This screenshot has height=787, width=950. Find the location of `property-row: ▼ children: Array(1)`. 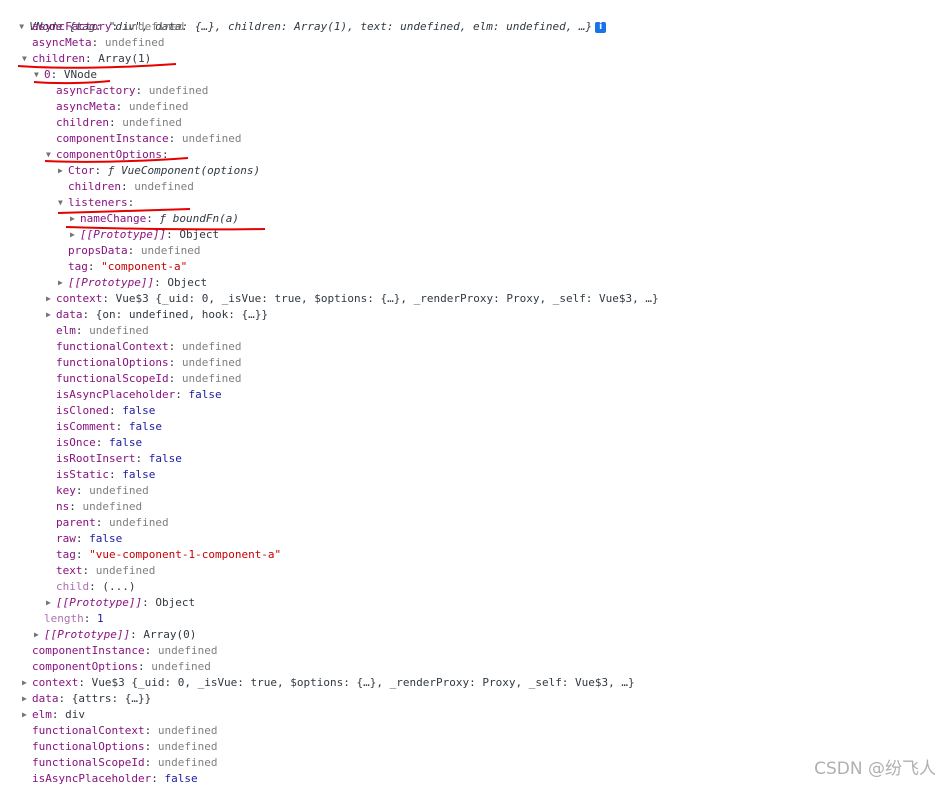

property-row: ▼ children: Array(1) is located at coordinates (86, 59).